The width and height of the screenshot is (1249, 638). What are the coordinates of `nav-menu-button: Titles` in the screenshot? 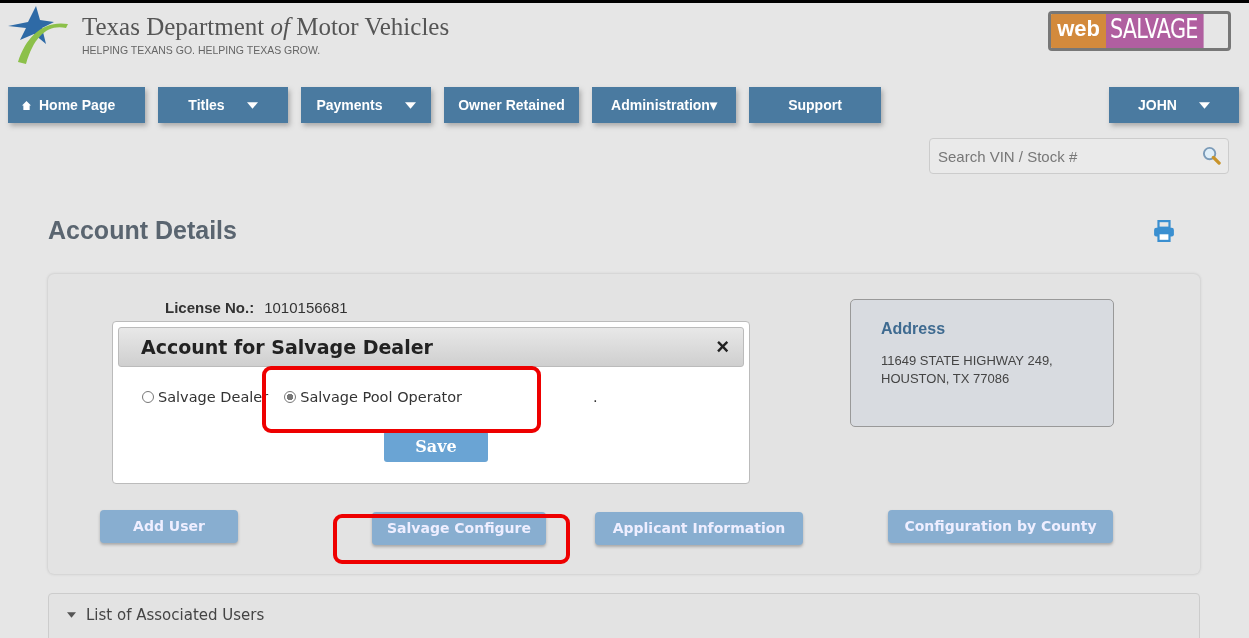 It's located at (223, 105).